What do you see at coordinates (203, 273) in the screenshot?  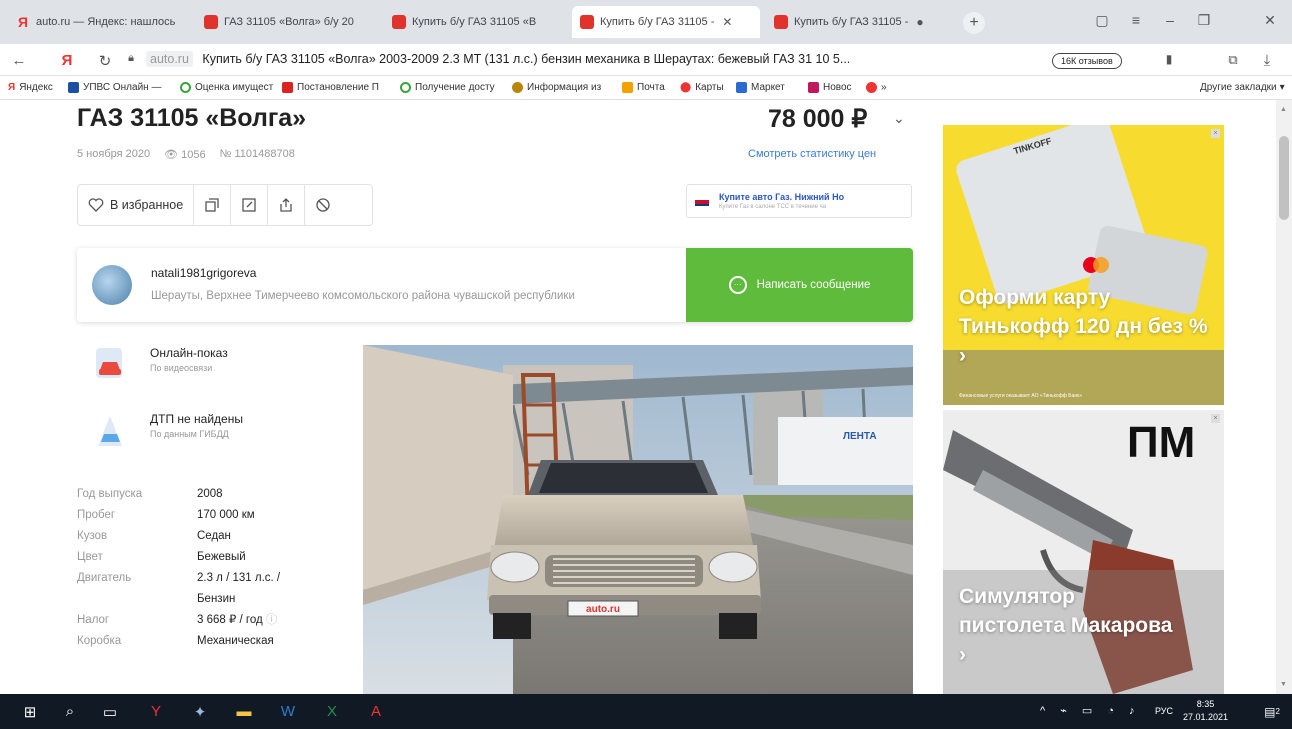 I see `seller-name: natali1981grigoreva` at bounding box center [203, 273].